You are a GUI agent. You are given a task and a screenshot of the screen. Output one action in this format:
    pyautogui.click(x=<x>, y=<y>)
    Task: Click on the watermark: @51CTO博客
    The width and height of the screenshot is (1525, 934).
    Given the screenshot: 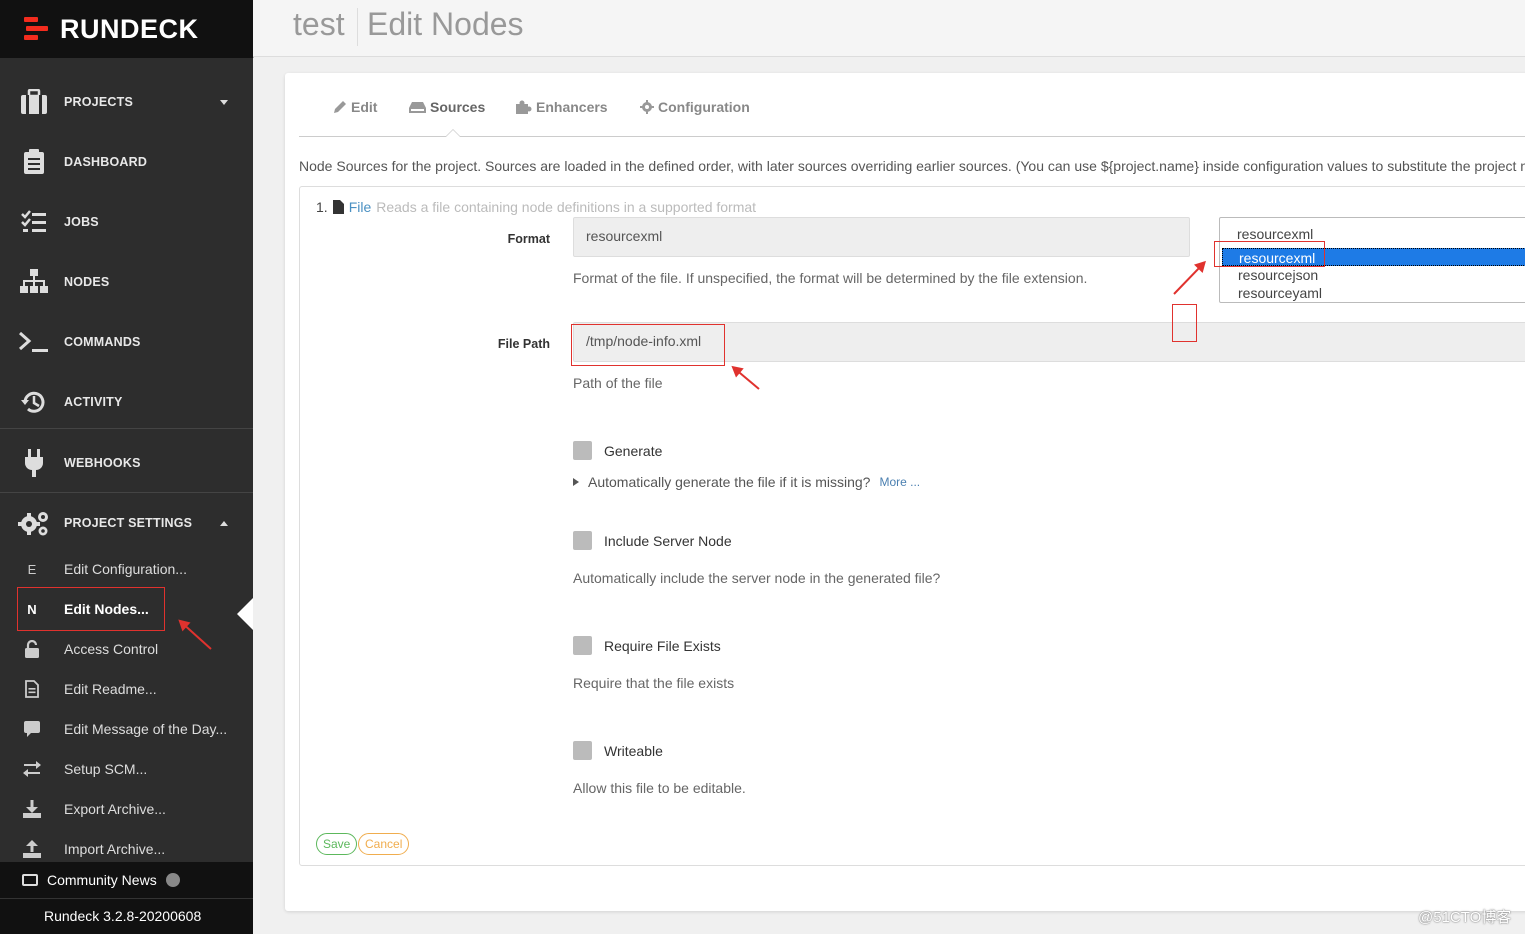 What is the action you would take?
    pyautogui.click(x=1465, y=917)
    